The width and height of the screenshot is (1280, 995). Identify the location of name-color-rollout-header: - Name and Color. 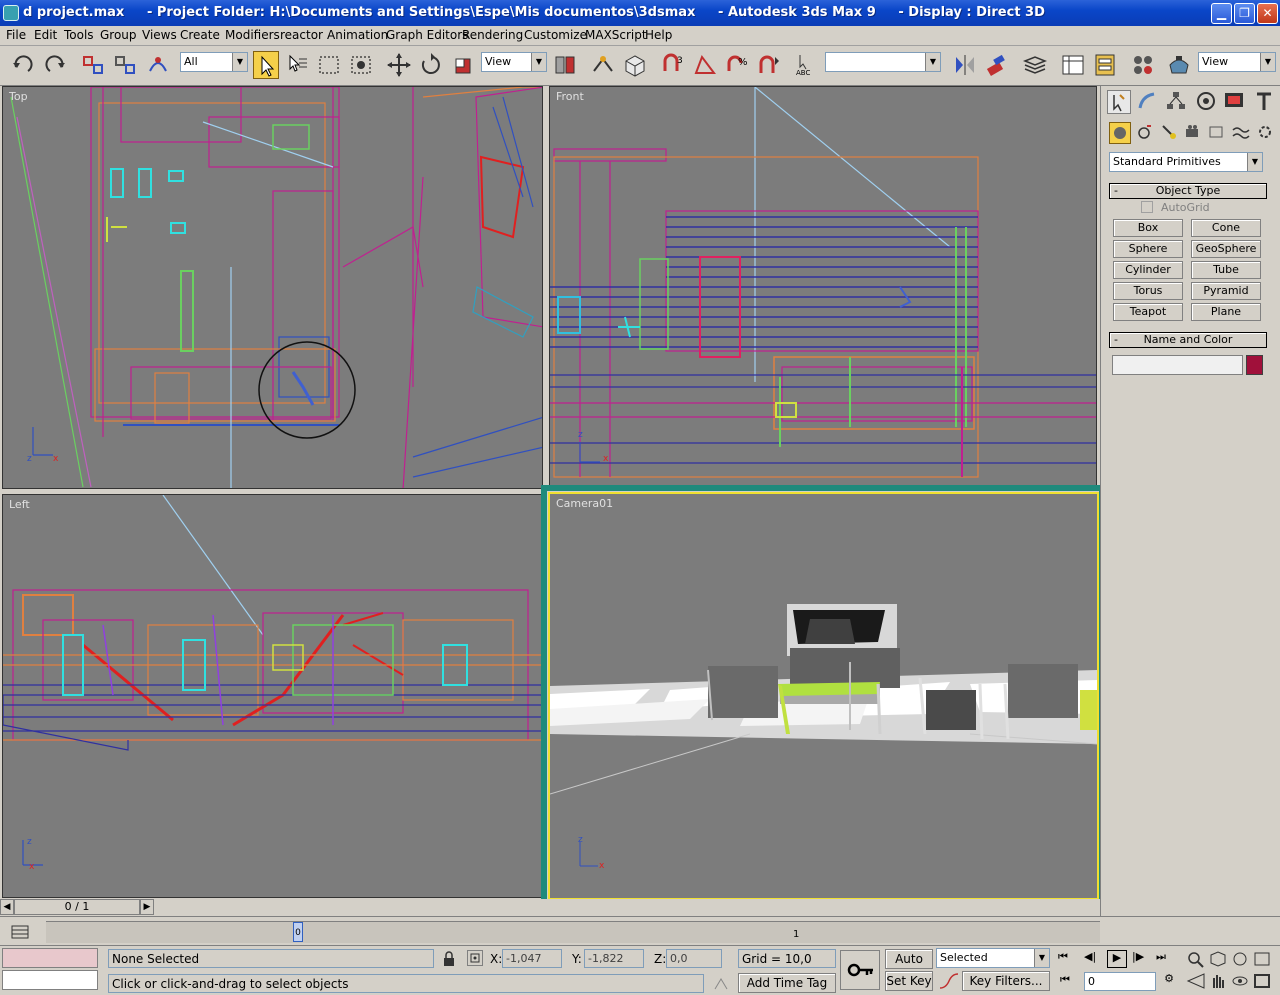
(1188, 340).